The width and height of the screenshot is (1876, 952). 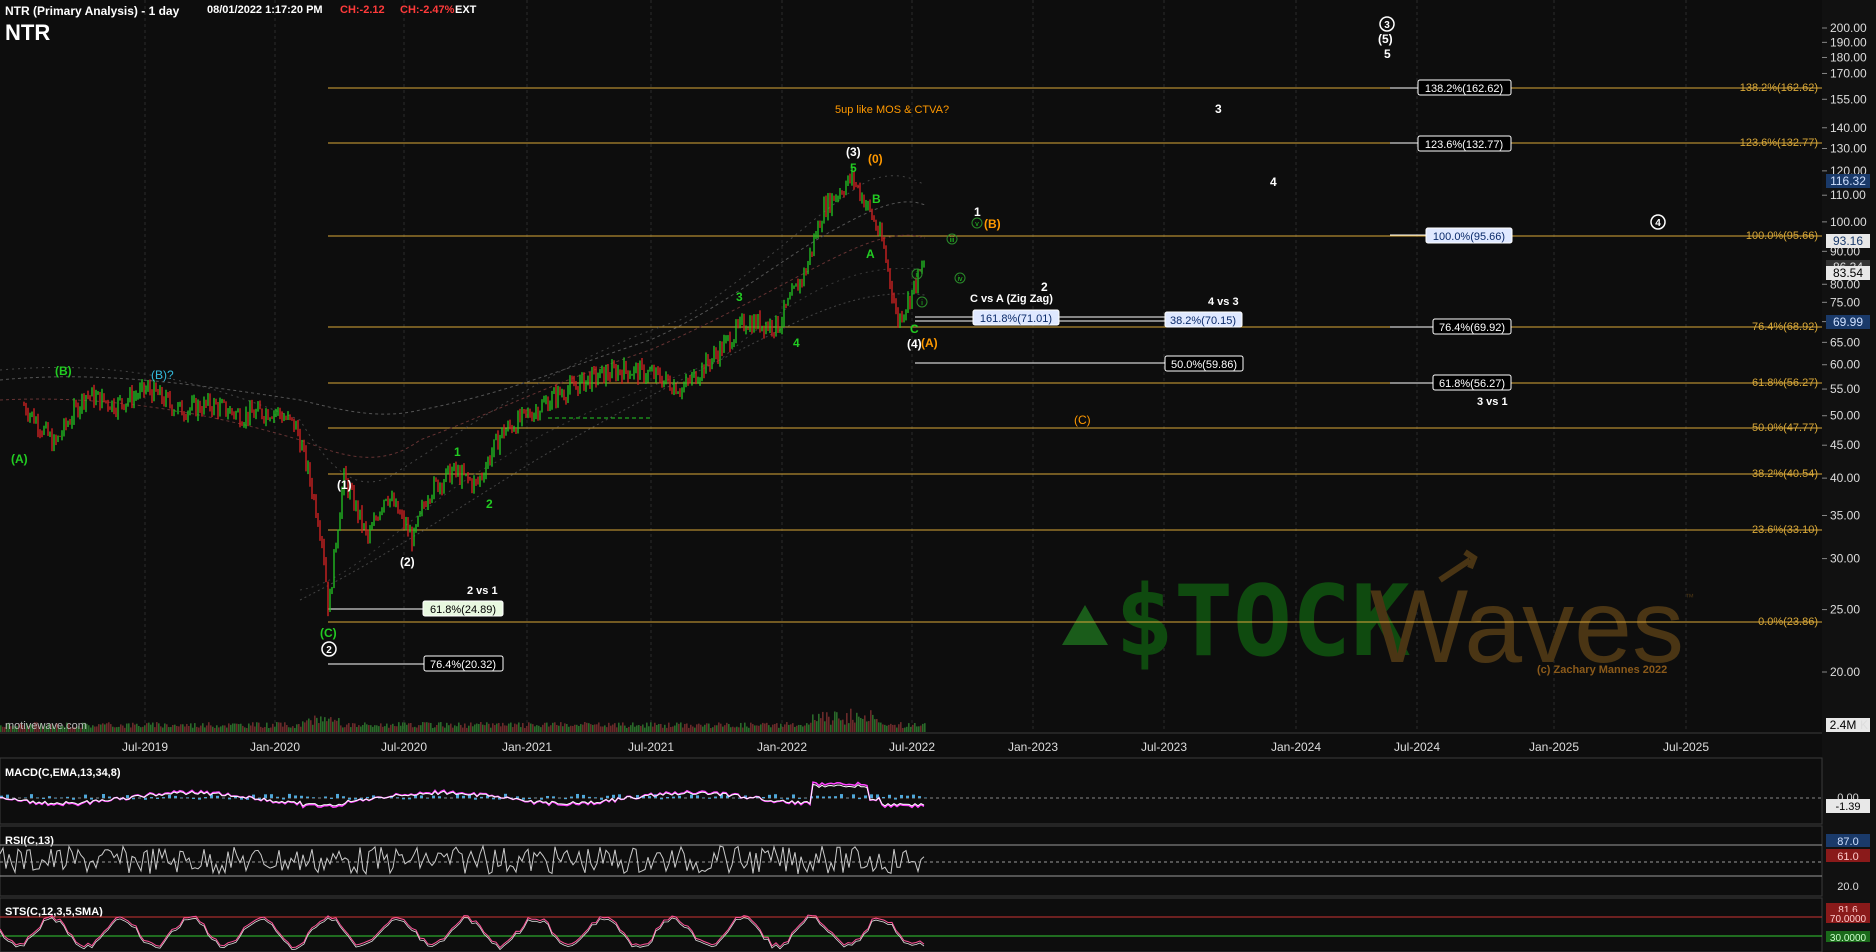 What do you see at coordinates (328, 633) in the screenshot?
I see `wave-label-C-green: (C)` at bounding box center [328, 633].